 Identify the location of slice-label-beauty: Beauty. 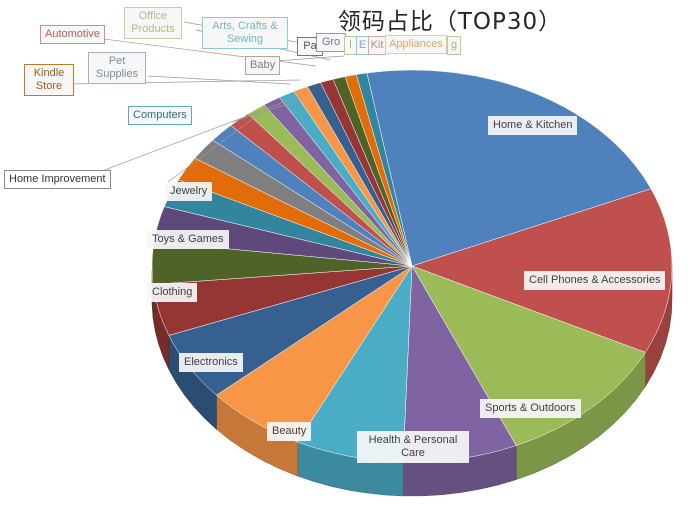
(289, 431).